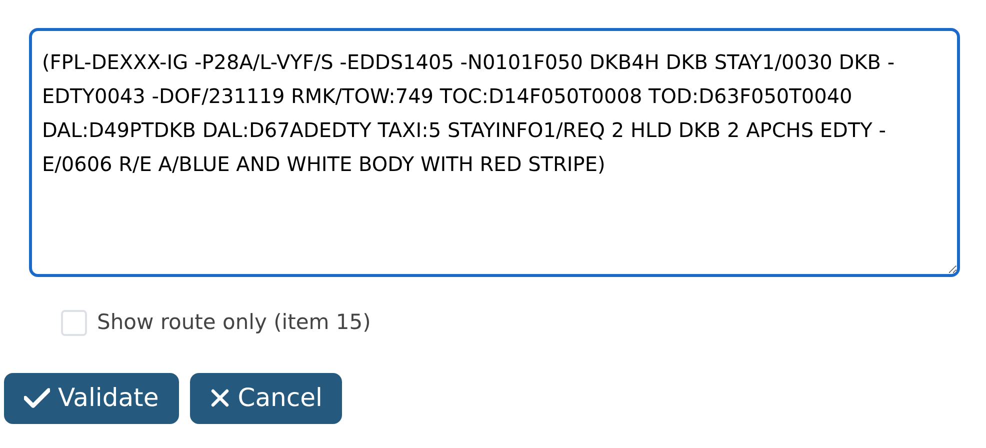  What do you see at coordinates (266, 398) in the screenshot?
I see `cancel-button: Cancel` at bounding box center [266, 398].